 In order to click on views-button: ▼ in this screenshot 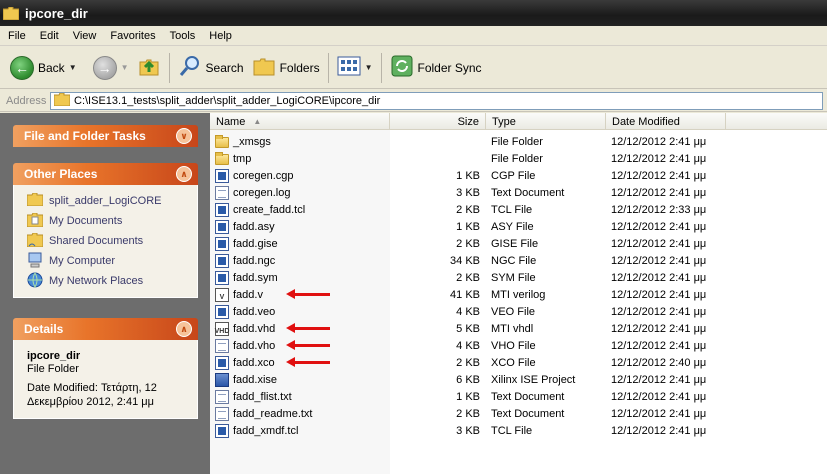, I will do `click(355, 68)`.